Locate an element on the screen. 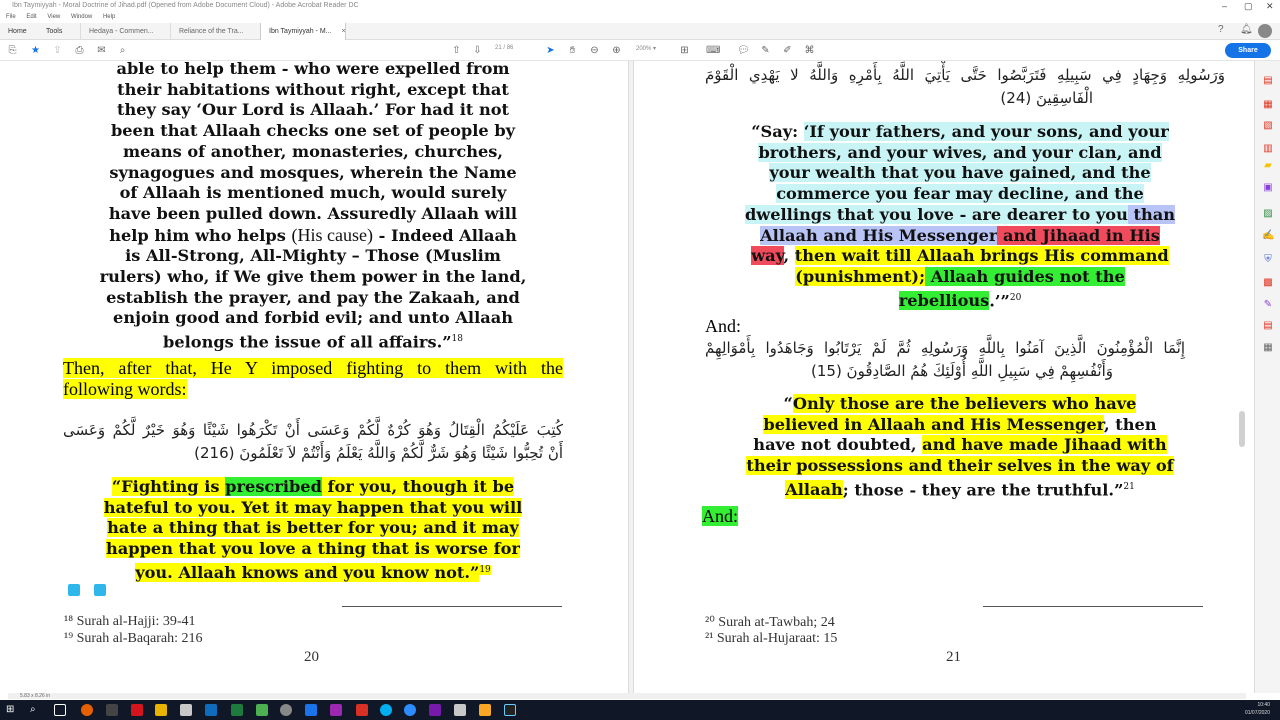 The height and width of the screenshot is (720, 1280). help-icon: ? is located at coordinates (1221, 29).